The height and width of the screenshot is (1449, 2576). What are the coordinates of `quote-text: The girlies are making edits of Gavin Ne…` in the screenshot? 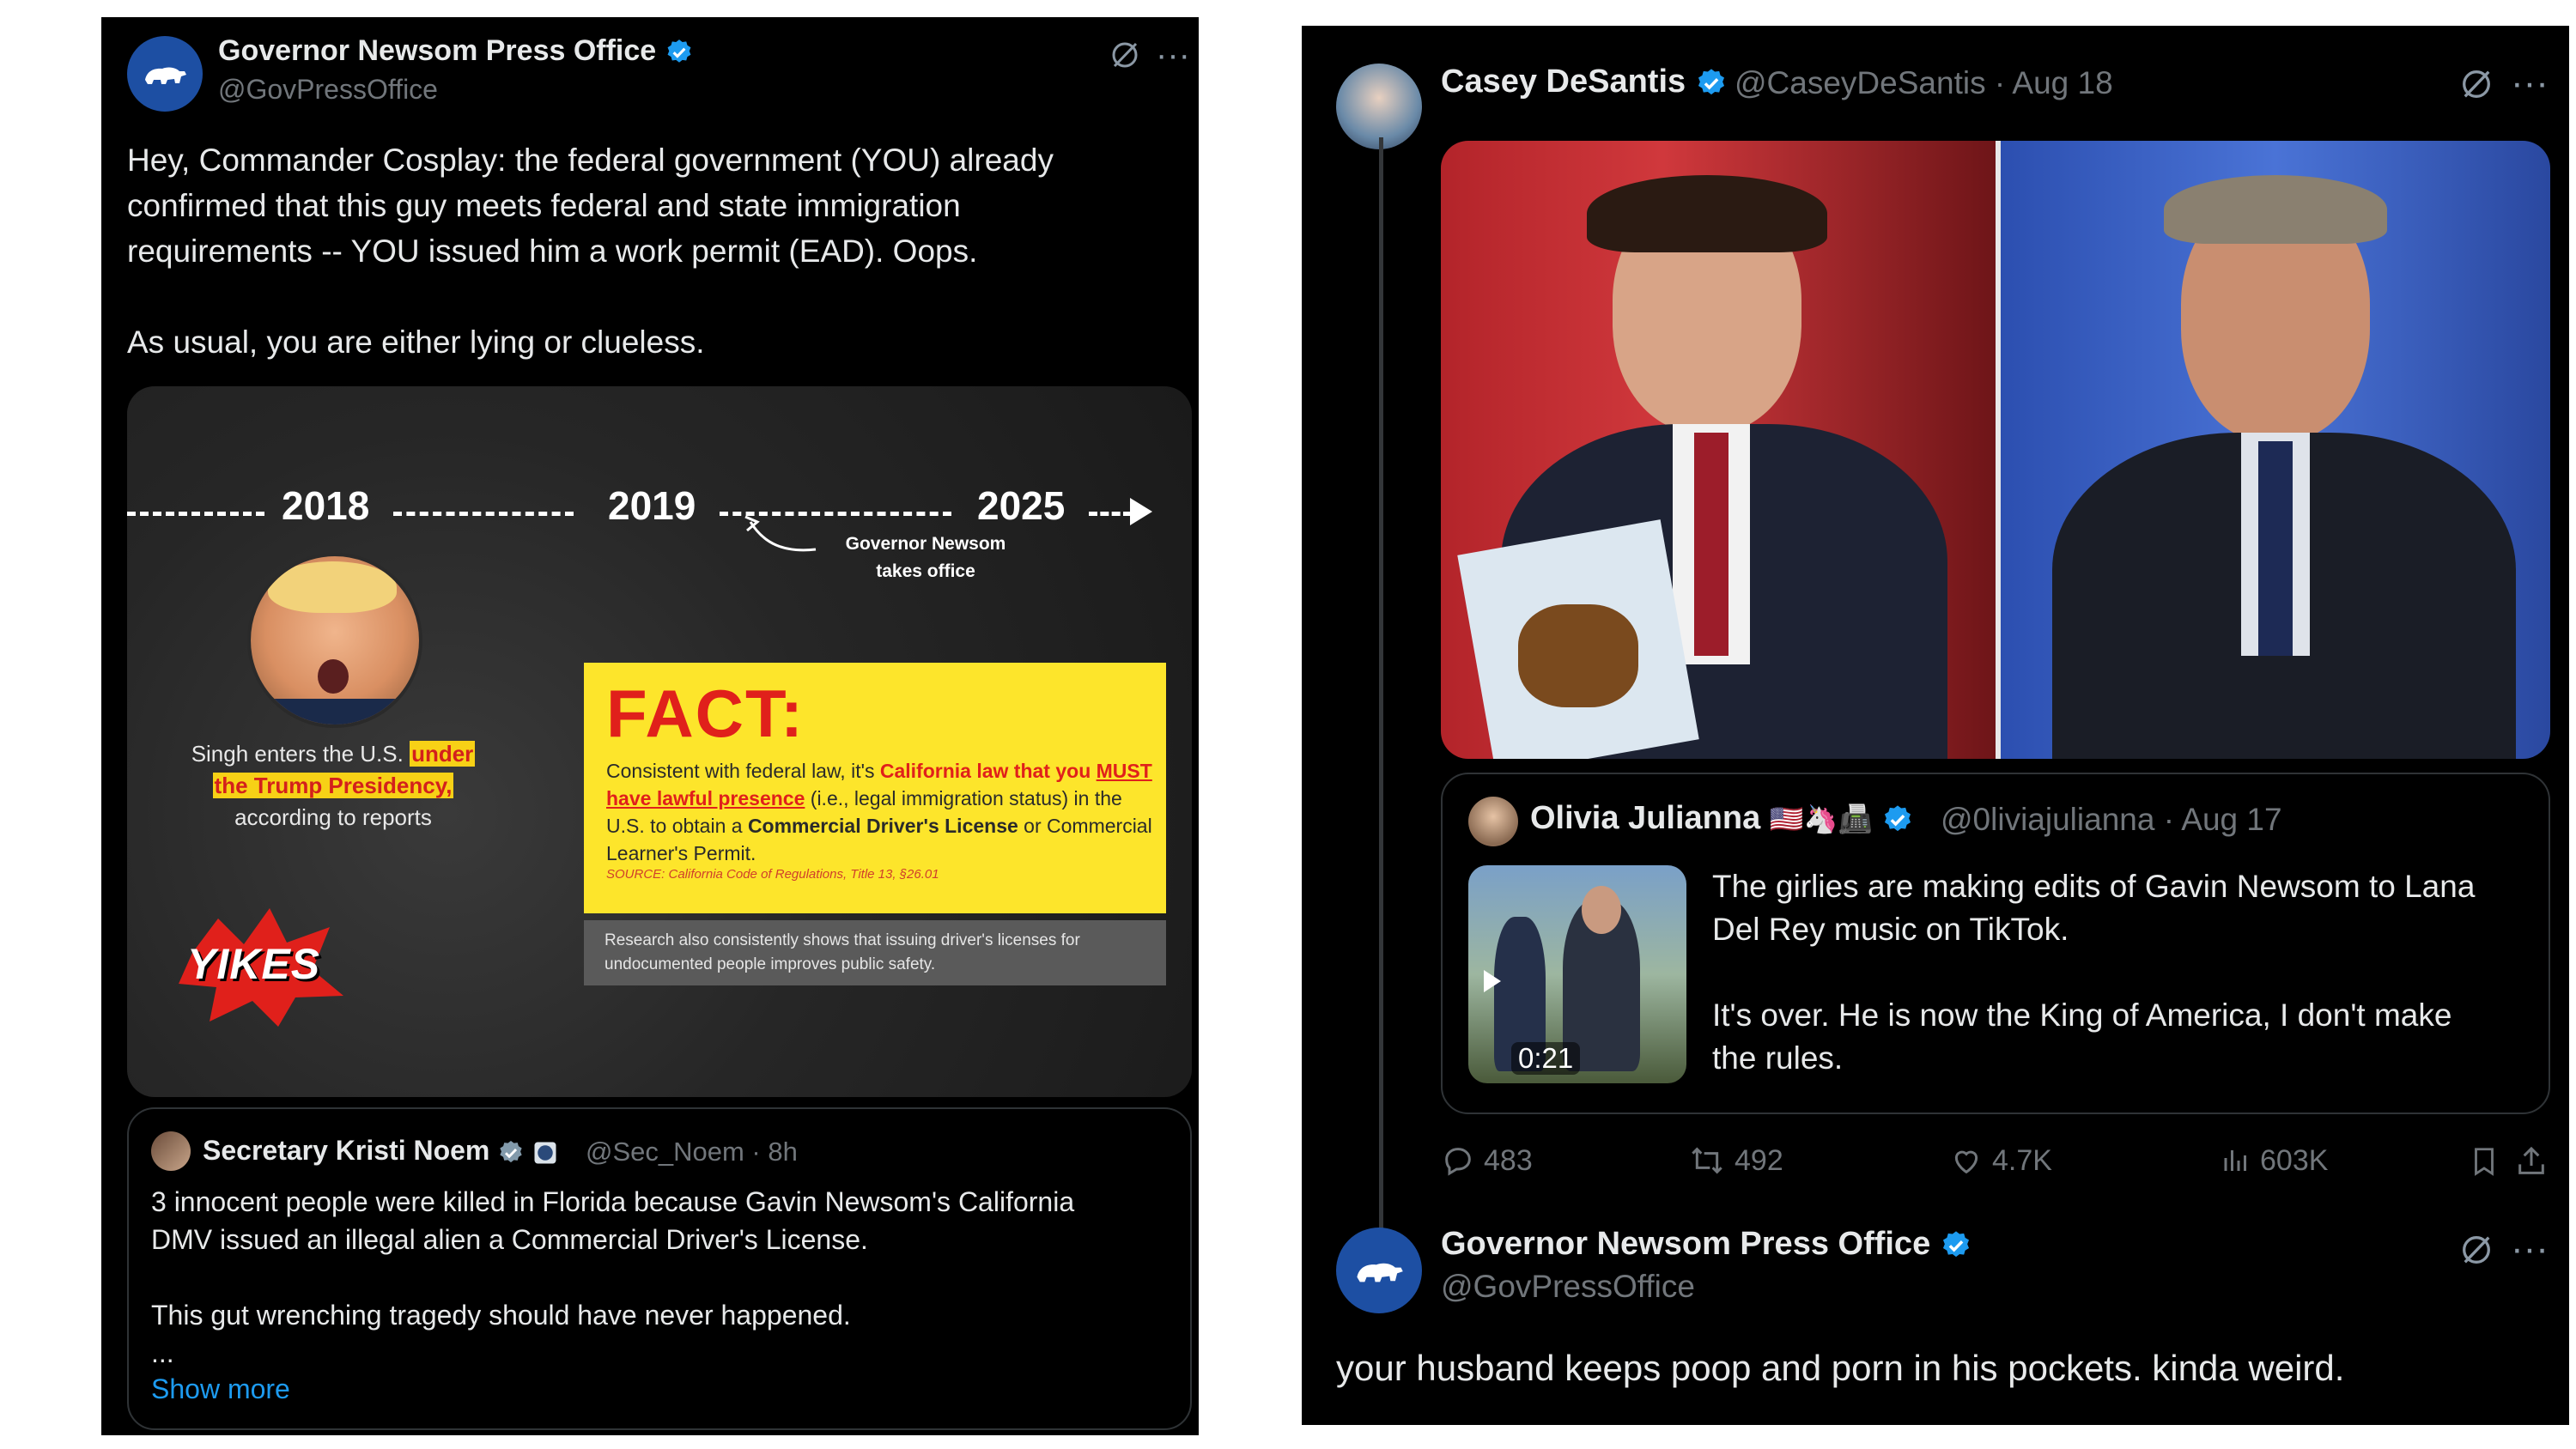 It's located at (2094, 972).